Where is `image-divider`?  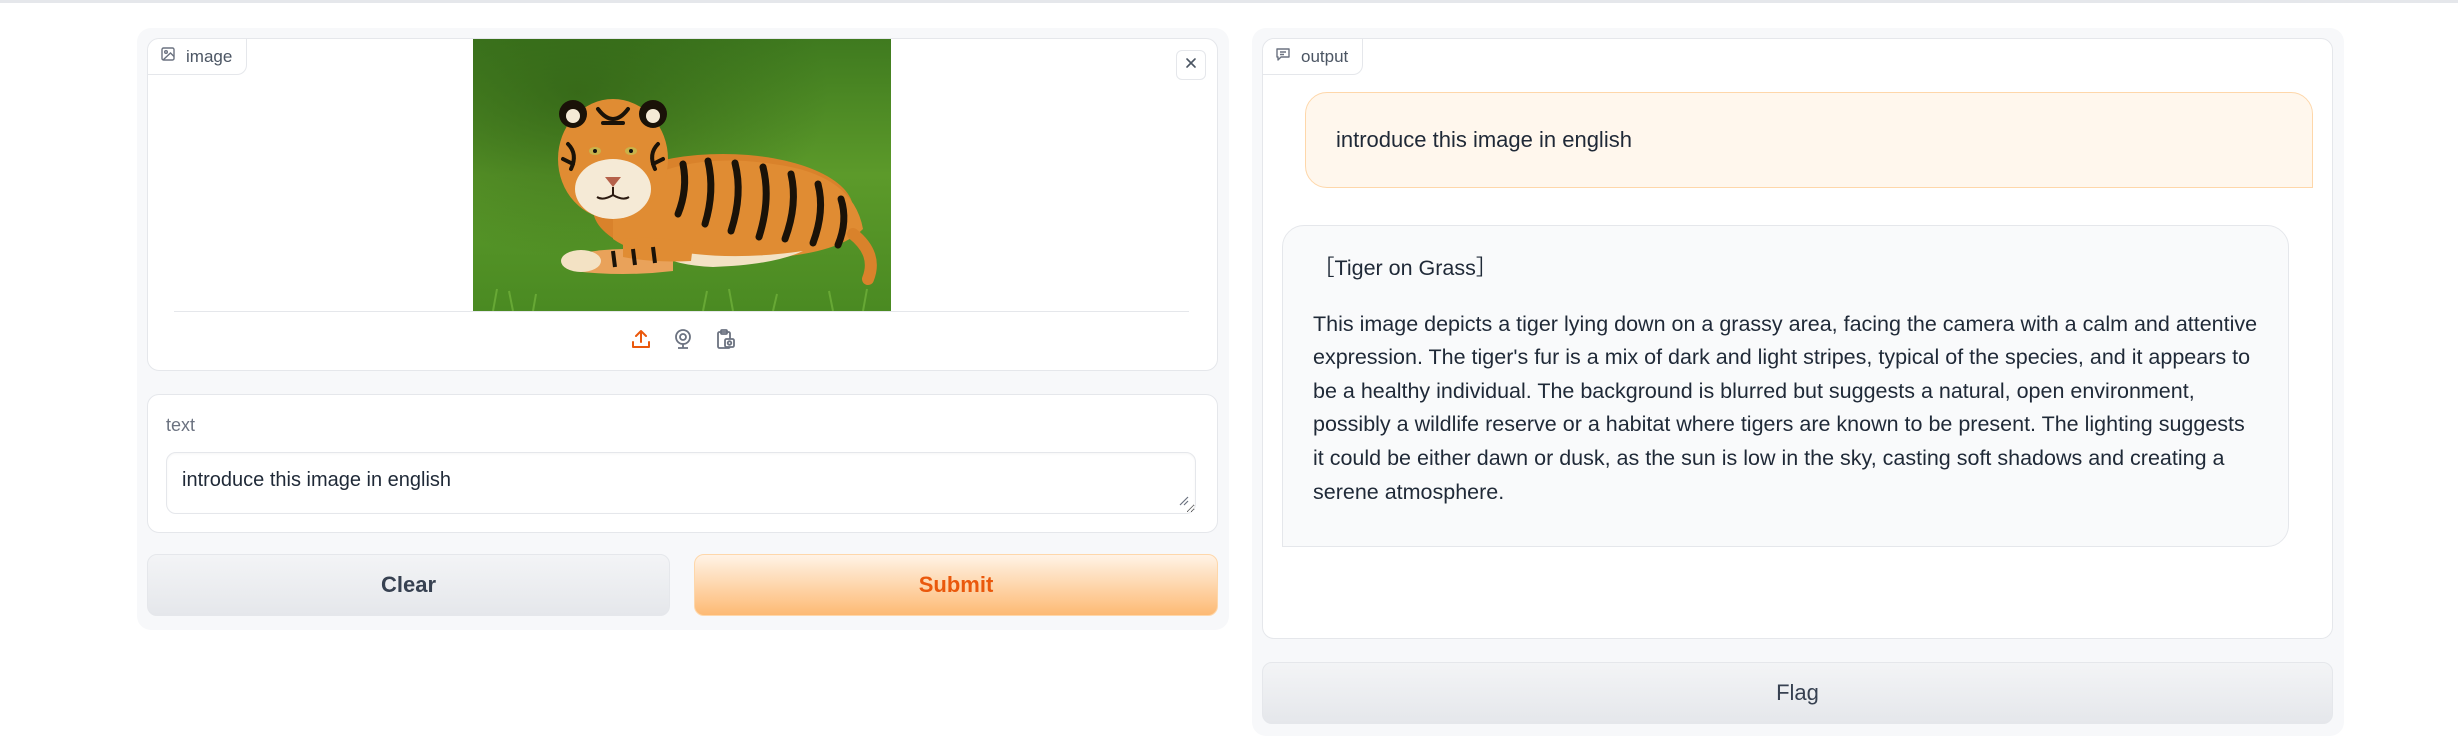 image-divider is located at coordinates (681, 311).